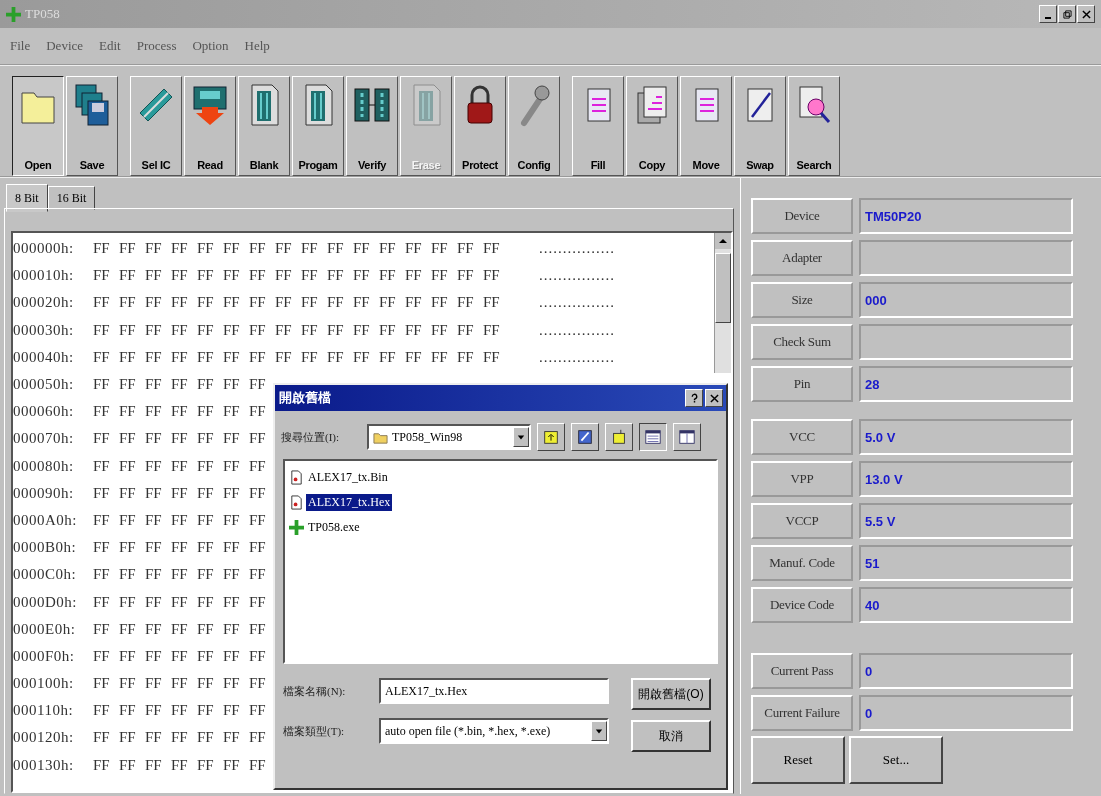  What do you see at coordinates (65, 46) in the screenshot?
I see `menu-item: Device` at bounding box center [65, 46].